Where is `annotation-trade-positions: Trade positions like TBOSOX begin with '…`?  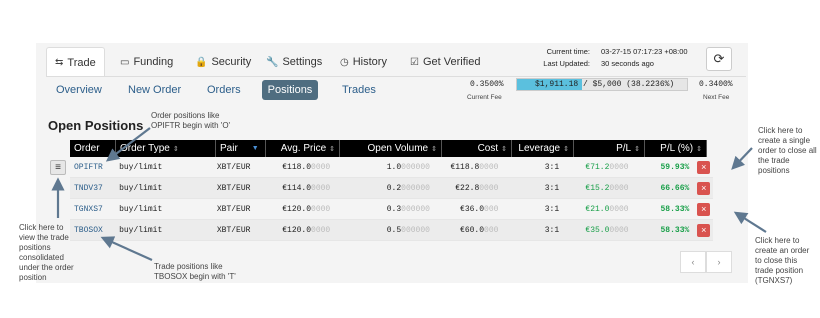 annotation-trade-positions: Trade positions like TBOSOX begin with '… is located at coordinates (195, 271).